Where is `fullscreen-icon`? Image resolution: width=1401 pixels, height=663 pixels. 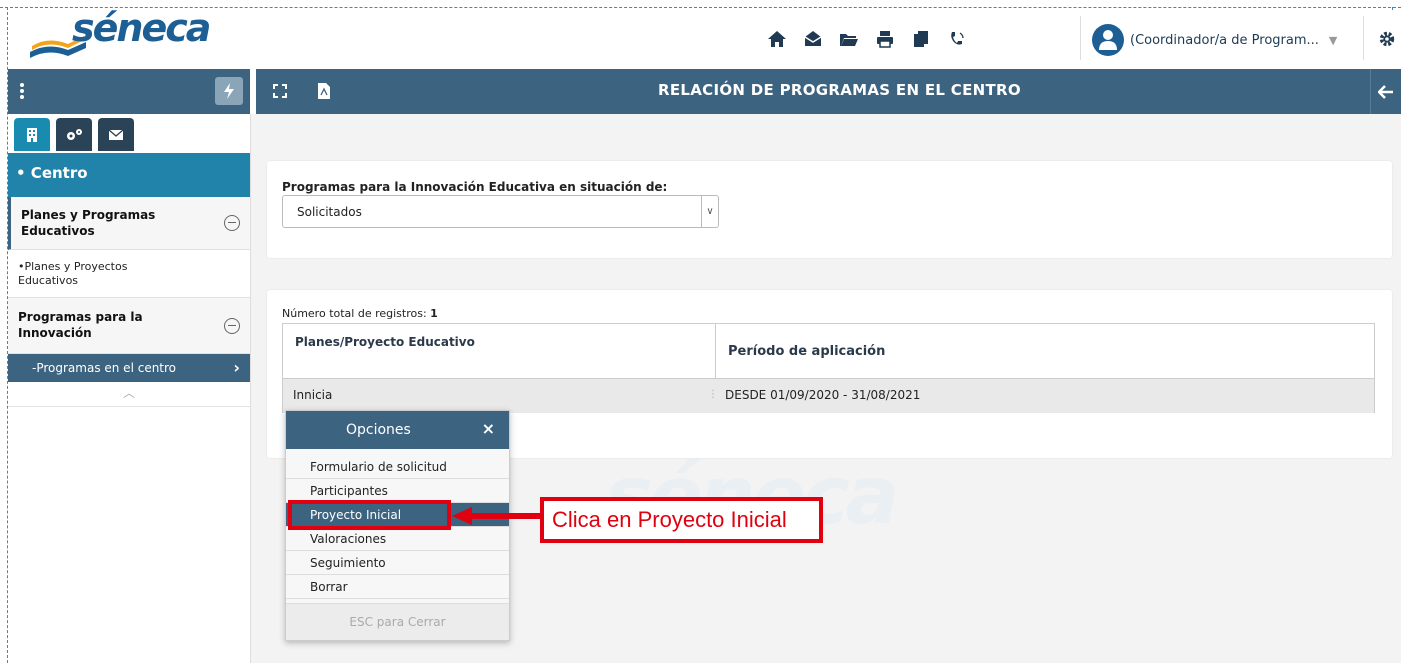 fullscreen-icon is located at coordinates (280, 91).